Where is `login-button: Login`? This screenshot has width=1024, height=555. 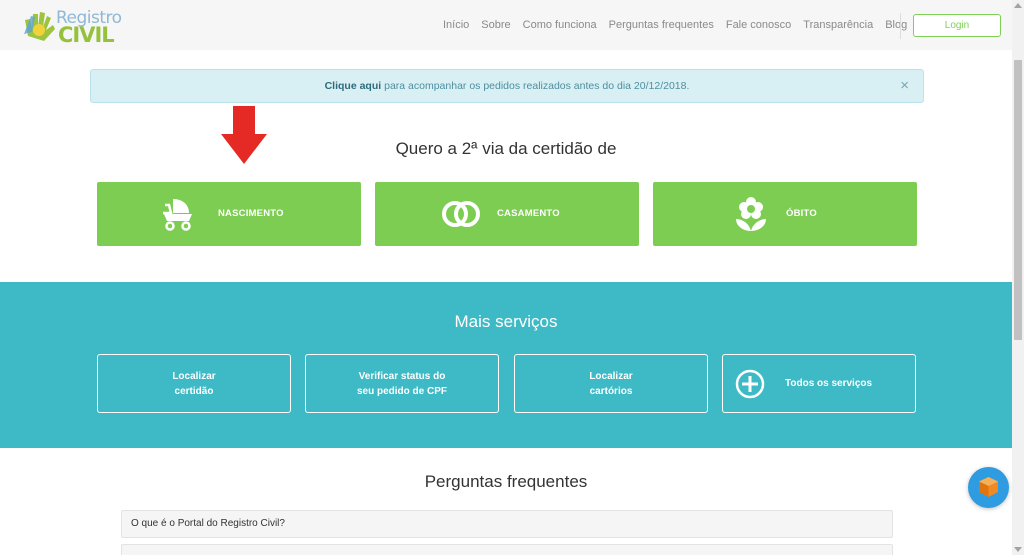
login-button: Login is located at coordinates (957, 25).